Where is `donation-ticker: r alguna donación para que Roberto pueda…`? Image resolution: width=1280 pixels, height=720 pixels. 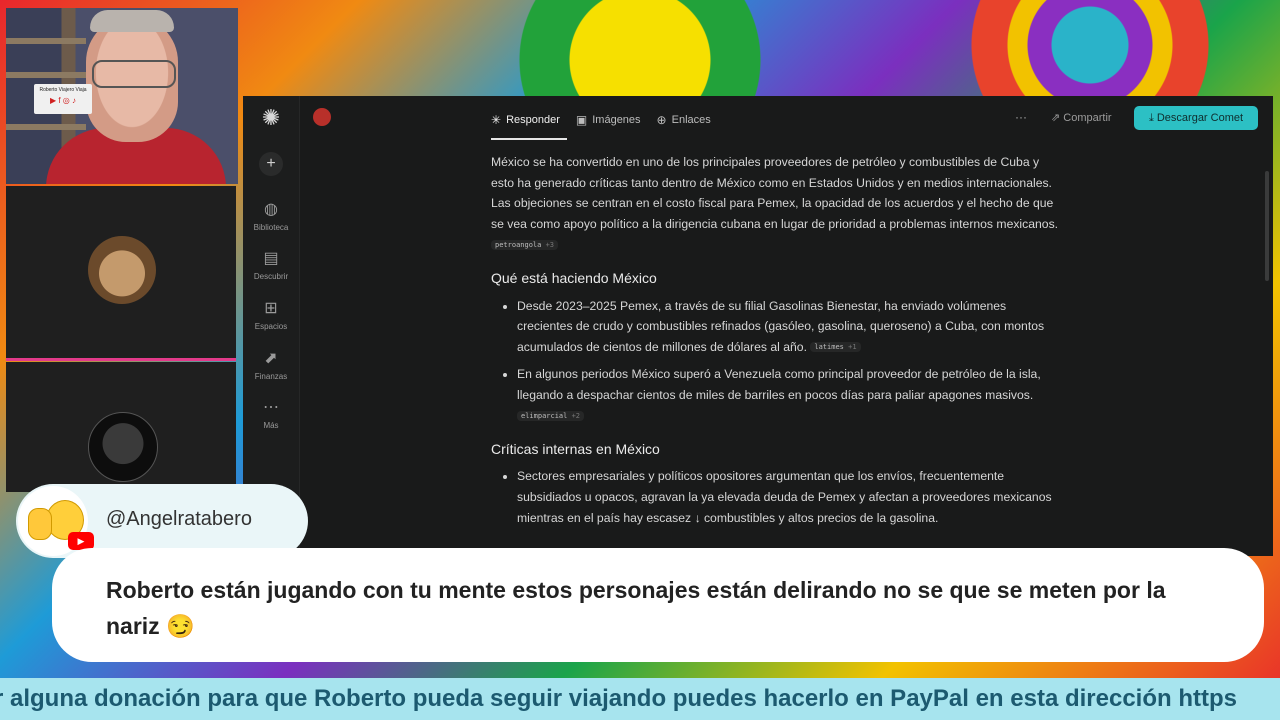
donation-ticker: r alguna donación para que Roberto pueda… is located at coordinates (640, 699).